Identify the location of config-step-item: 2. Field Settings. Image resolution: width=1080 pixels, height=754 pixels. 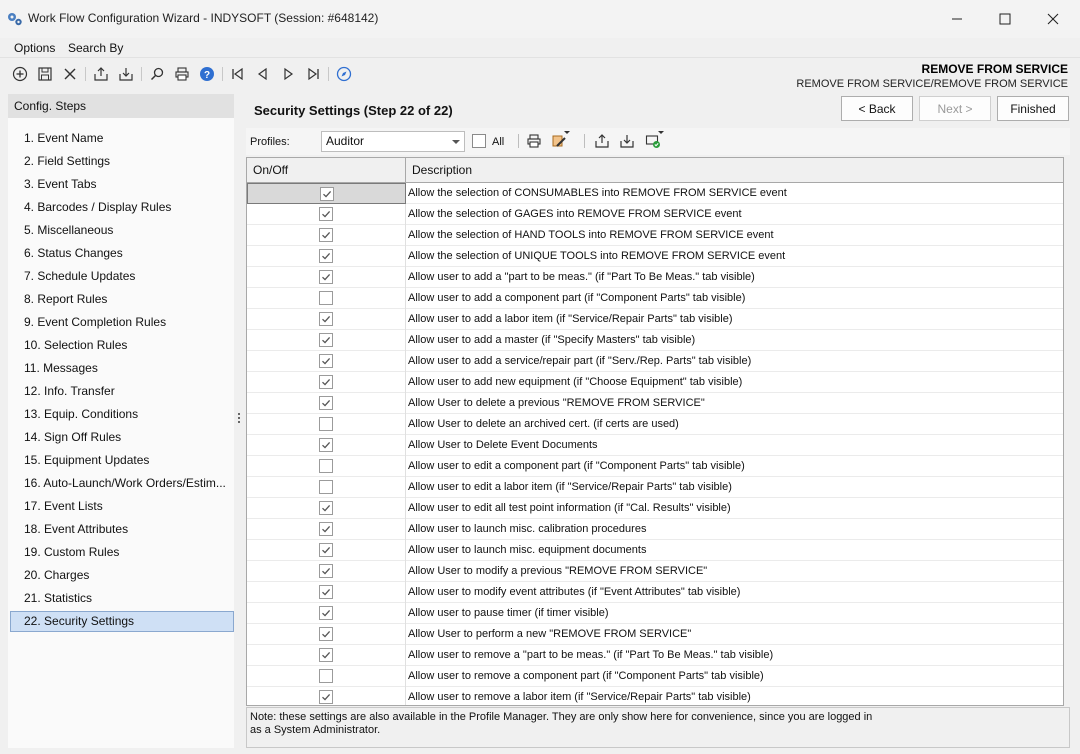
(122, 161).